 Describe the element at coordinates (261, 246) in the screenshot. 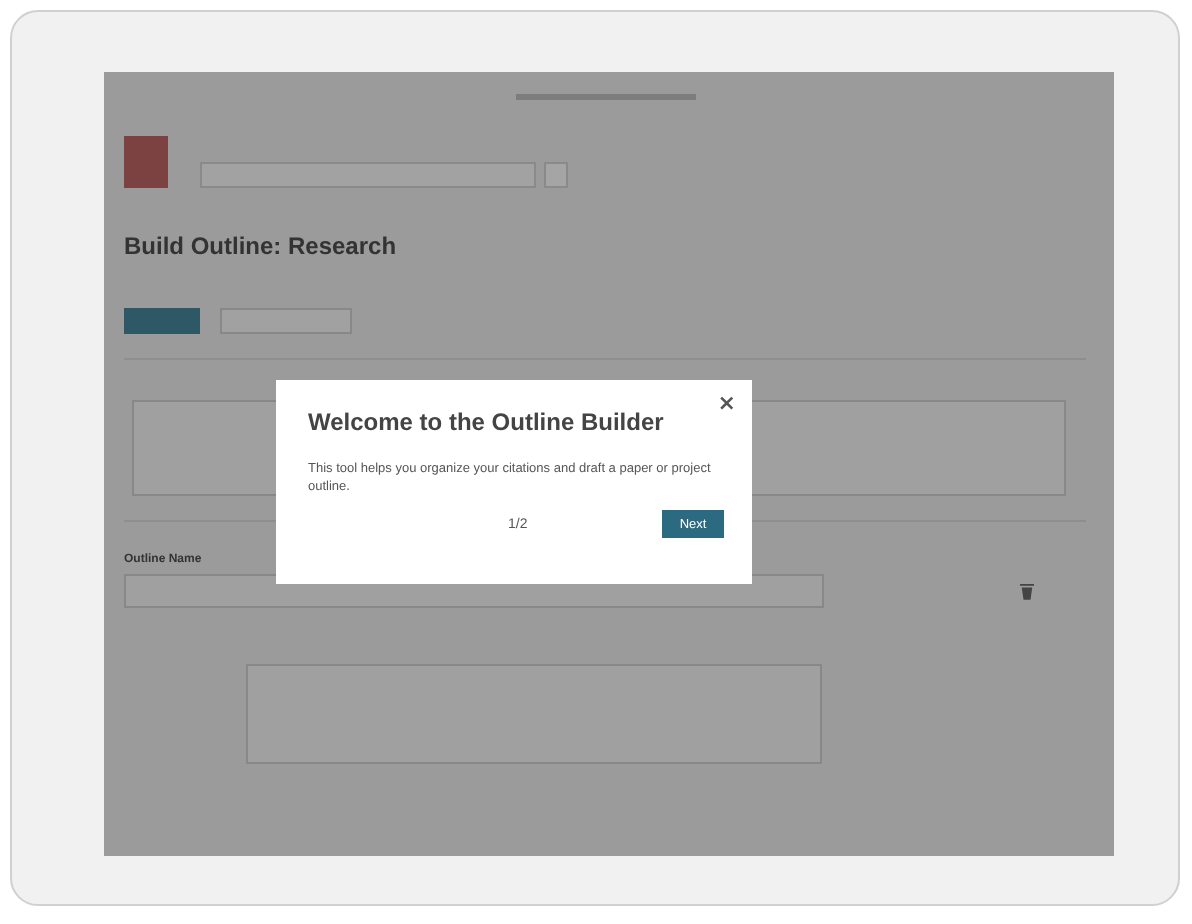

I see `page-title: Build Outline: Research` at that location.